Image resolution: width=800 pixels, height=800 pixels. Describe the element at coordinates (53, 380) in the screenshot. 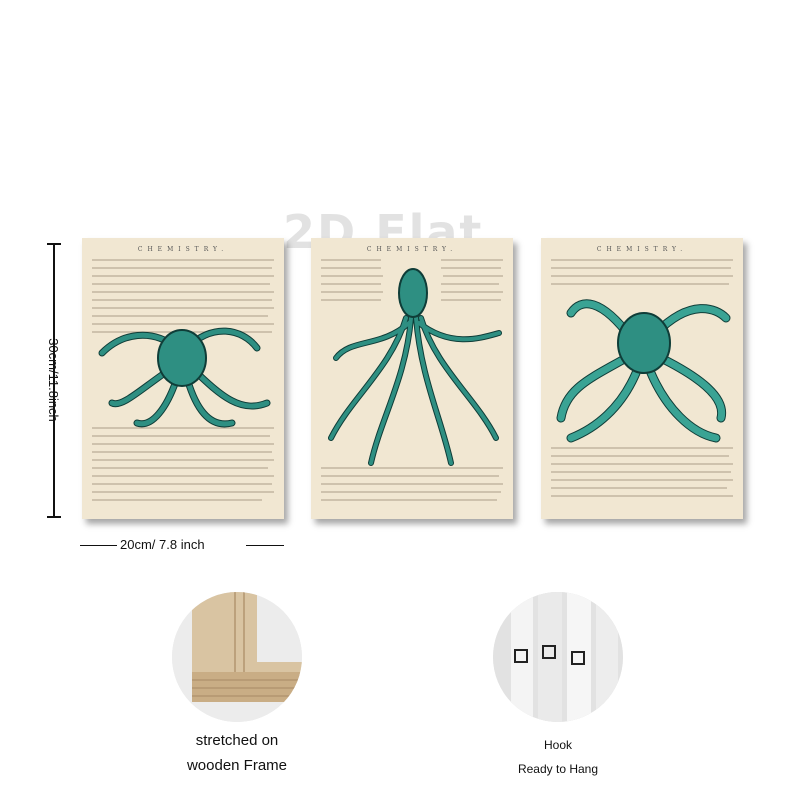

I see `height-label: 30cm/11.8inch` at that location.